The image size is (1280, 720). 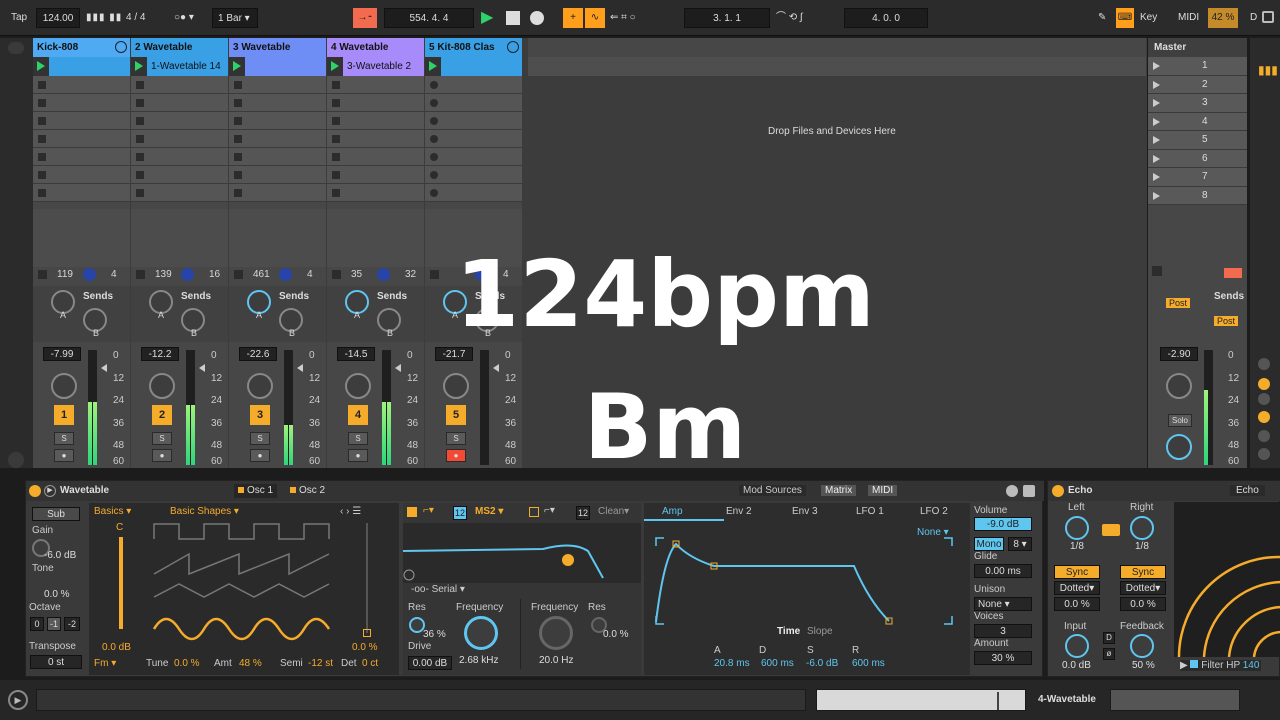 I want to click on key-map-button: Key, so click(x=1148, y=18).